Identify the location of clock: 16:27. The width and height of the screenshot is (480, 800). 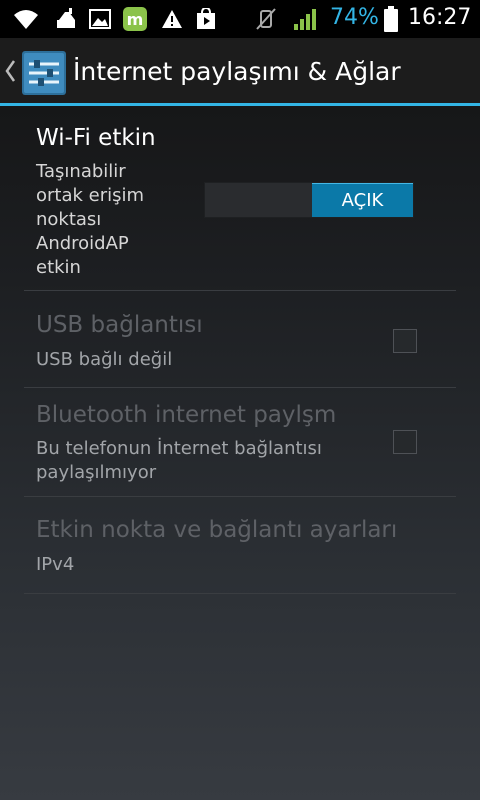
(440, 17).